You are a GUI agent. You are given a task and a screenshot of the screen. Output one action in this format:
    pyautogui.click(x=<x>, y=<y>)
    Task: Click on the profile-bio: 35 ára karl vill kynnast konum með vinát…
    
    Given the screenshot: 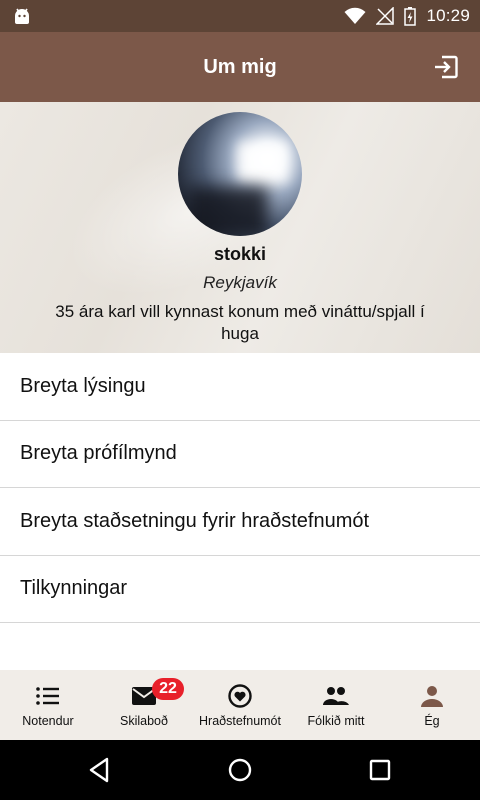 What is the action you would take?
    pyautogui.click(x=240, y=322)
    